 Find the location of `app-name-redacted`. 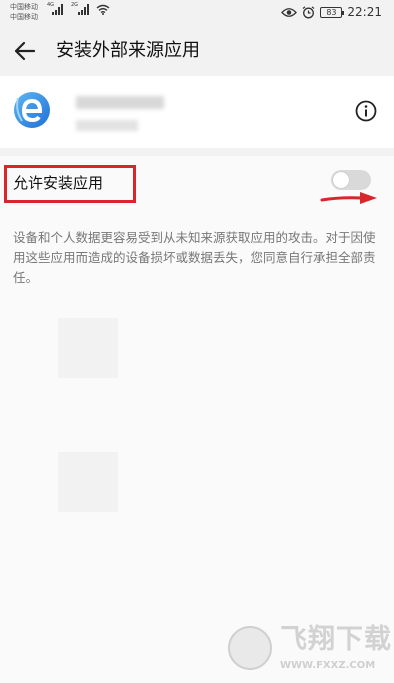

app-name-redacted is located at coordinates (120, 102).